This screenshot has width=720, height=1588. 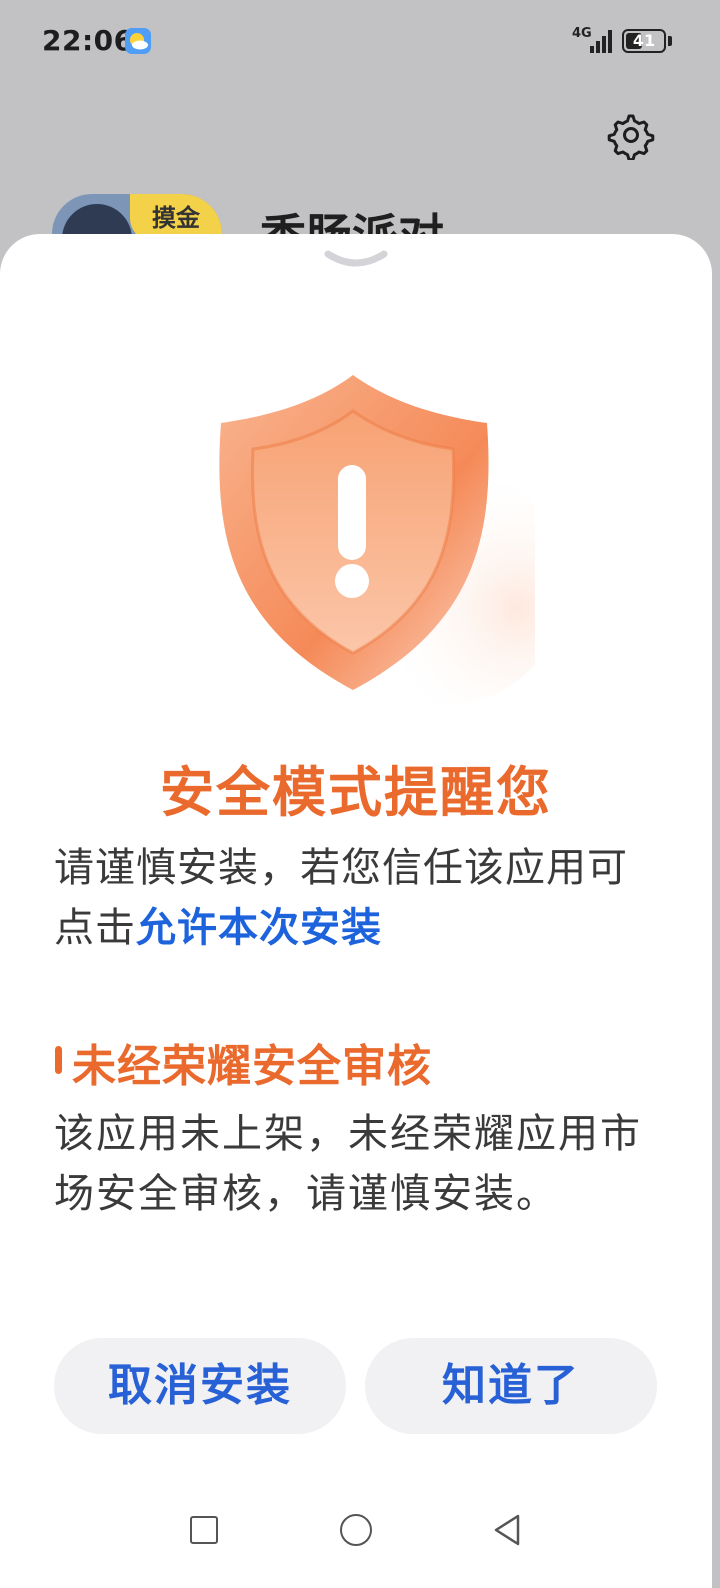 What do you see at coordinates (356, 792) in the screenshot?
I see `dialog-title: 安全模式提醒您` at bounding box center [356, 792].